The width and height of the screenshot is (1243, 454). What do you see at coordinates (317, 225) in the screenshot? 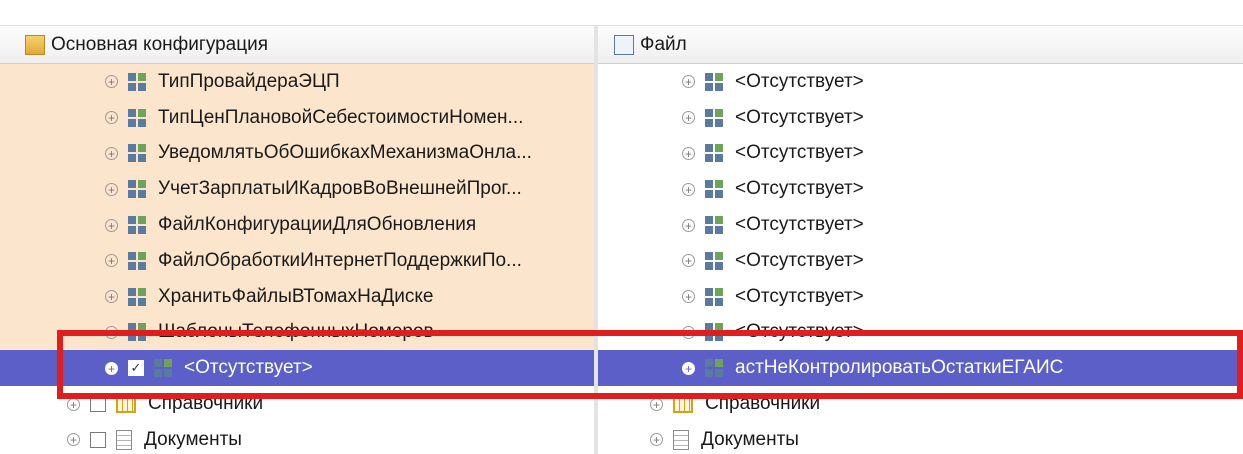
I see `tree-row-label: ФайлКонфигурацииДляОбновления` at bounding box center [317, 225].